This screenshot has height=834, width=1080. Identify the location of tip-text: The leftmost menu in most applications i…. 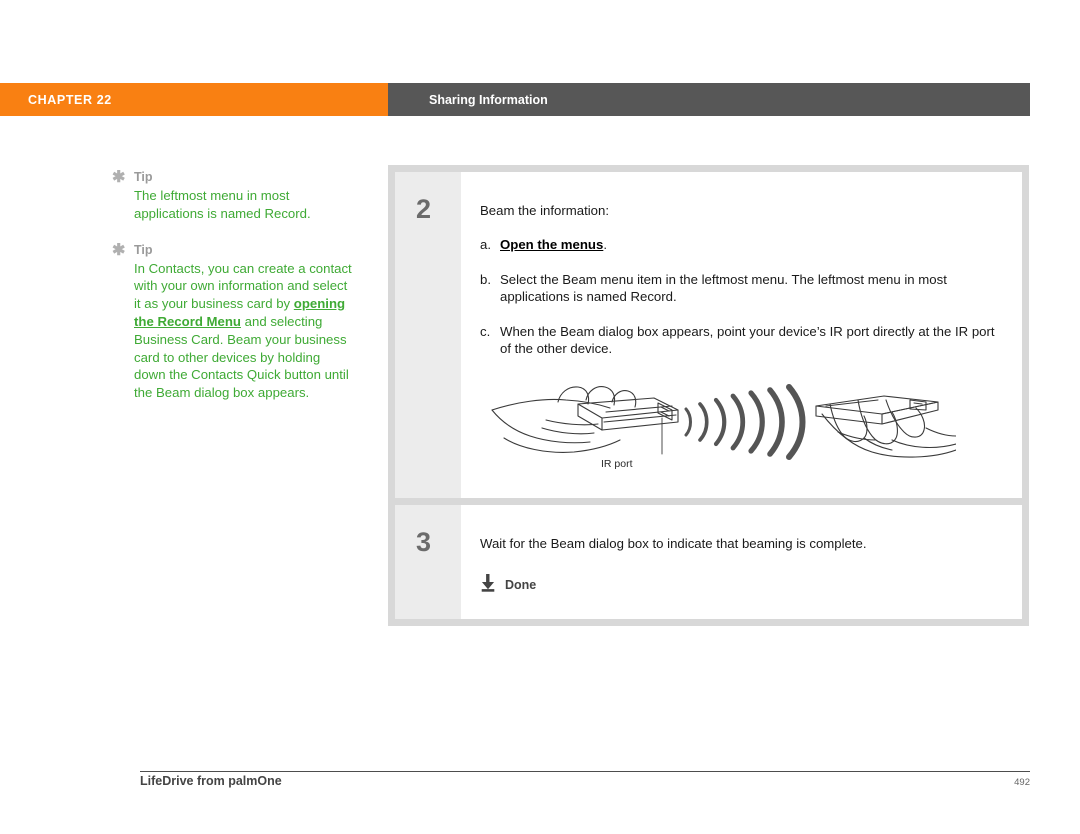
(243, 205).